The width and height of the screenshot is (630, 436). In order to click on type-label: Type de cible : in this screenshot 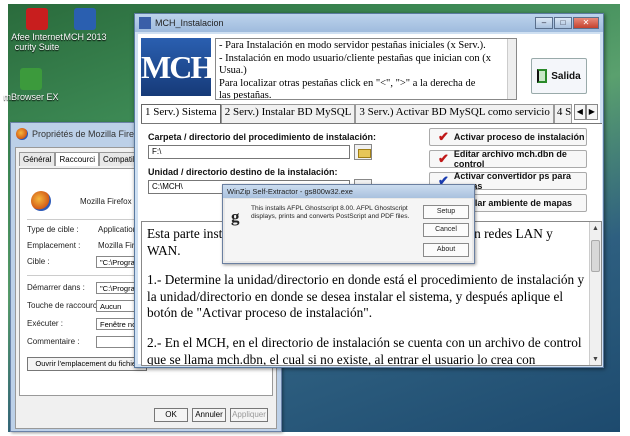, I will do `click(53, 229)`.